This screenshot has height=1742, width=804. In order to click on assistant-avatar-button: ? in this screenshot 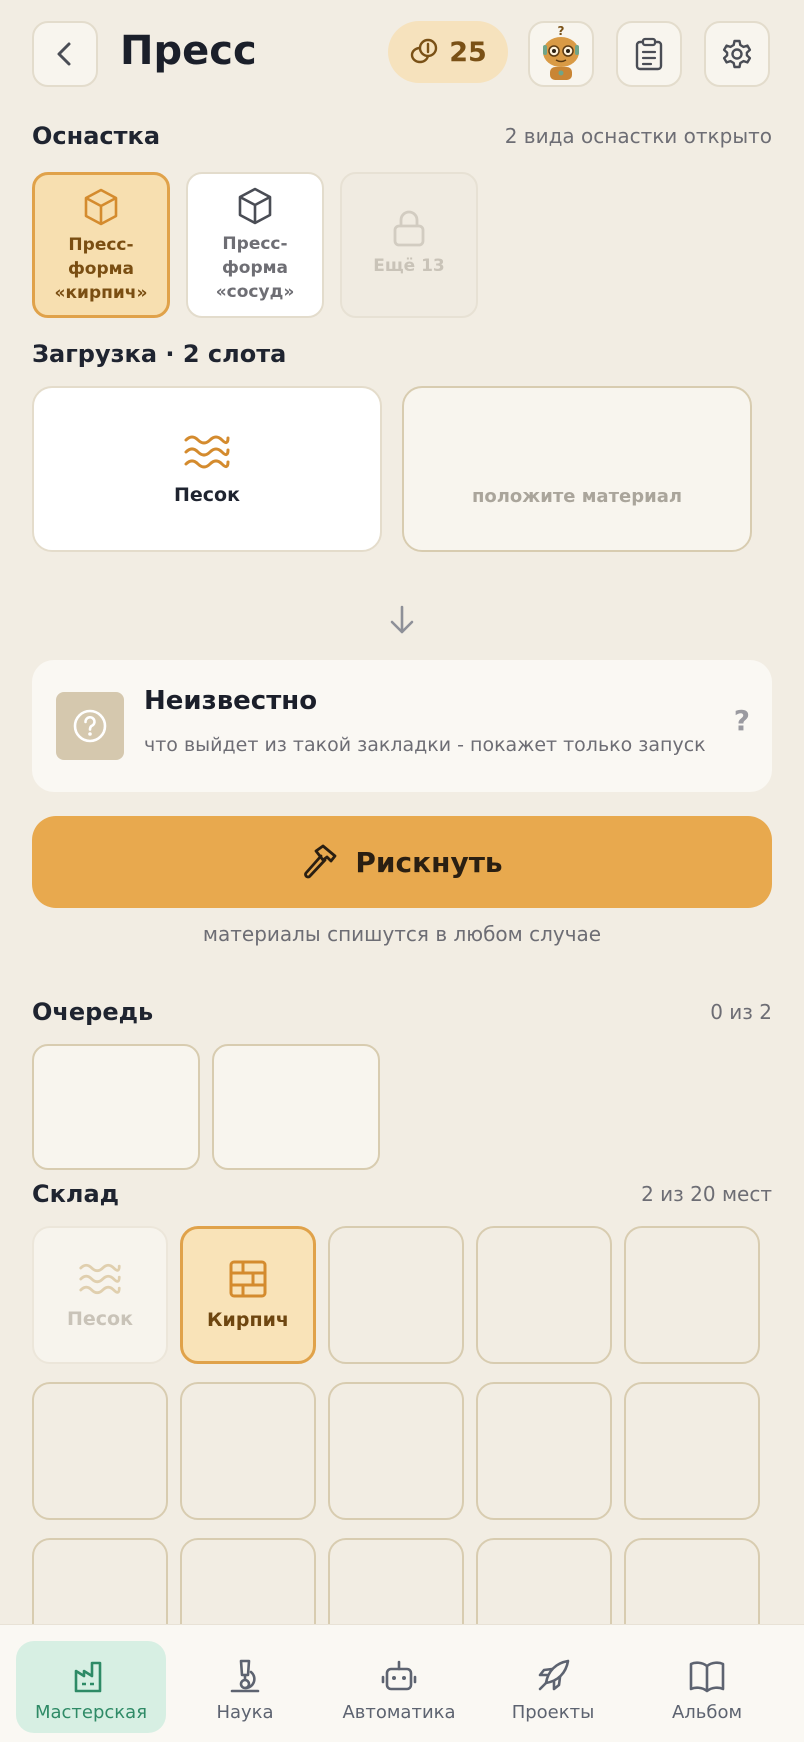, I will do `click(561, 54)`.